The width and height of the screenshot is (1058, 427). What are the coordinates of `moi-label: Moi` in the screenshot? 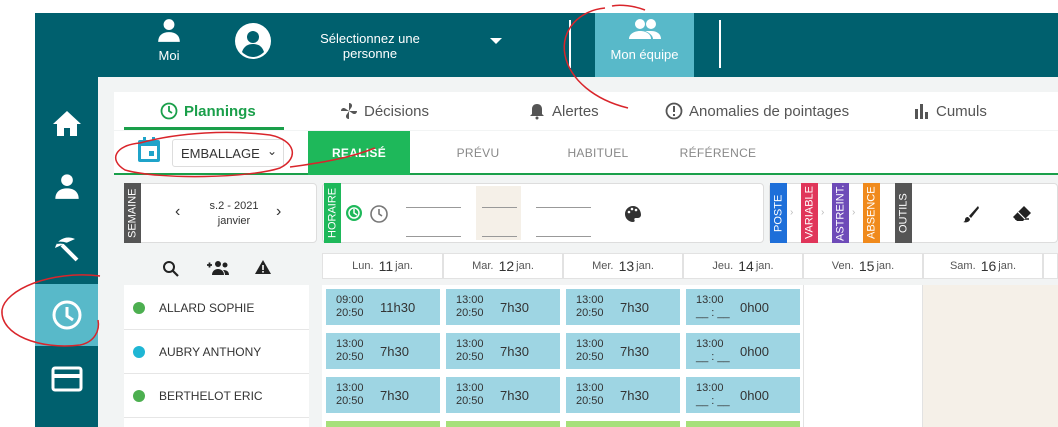 It's located at (169, 55).